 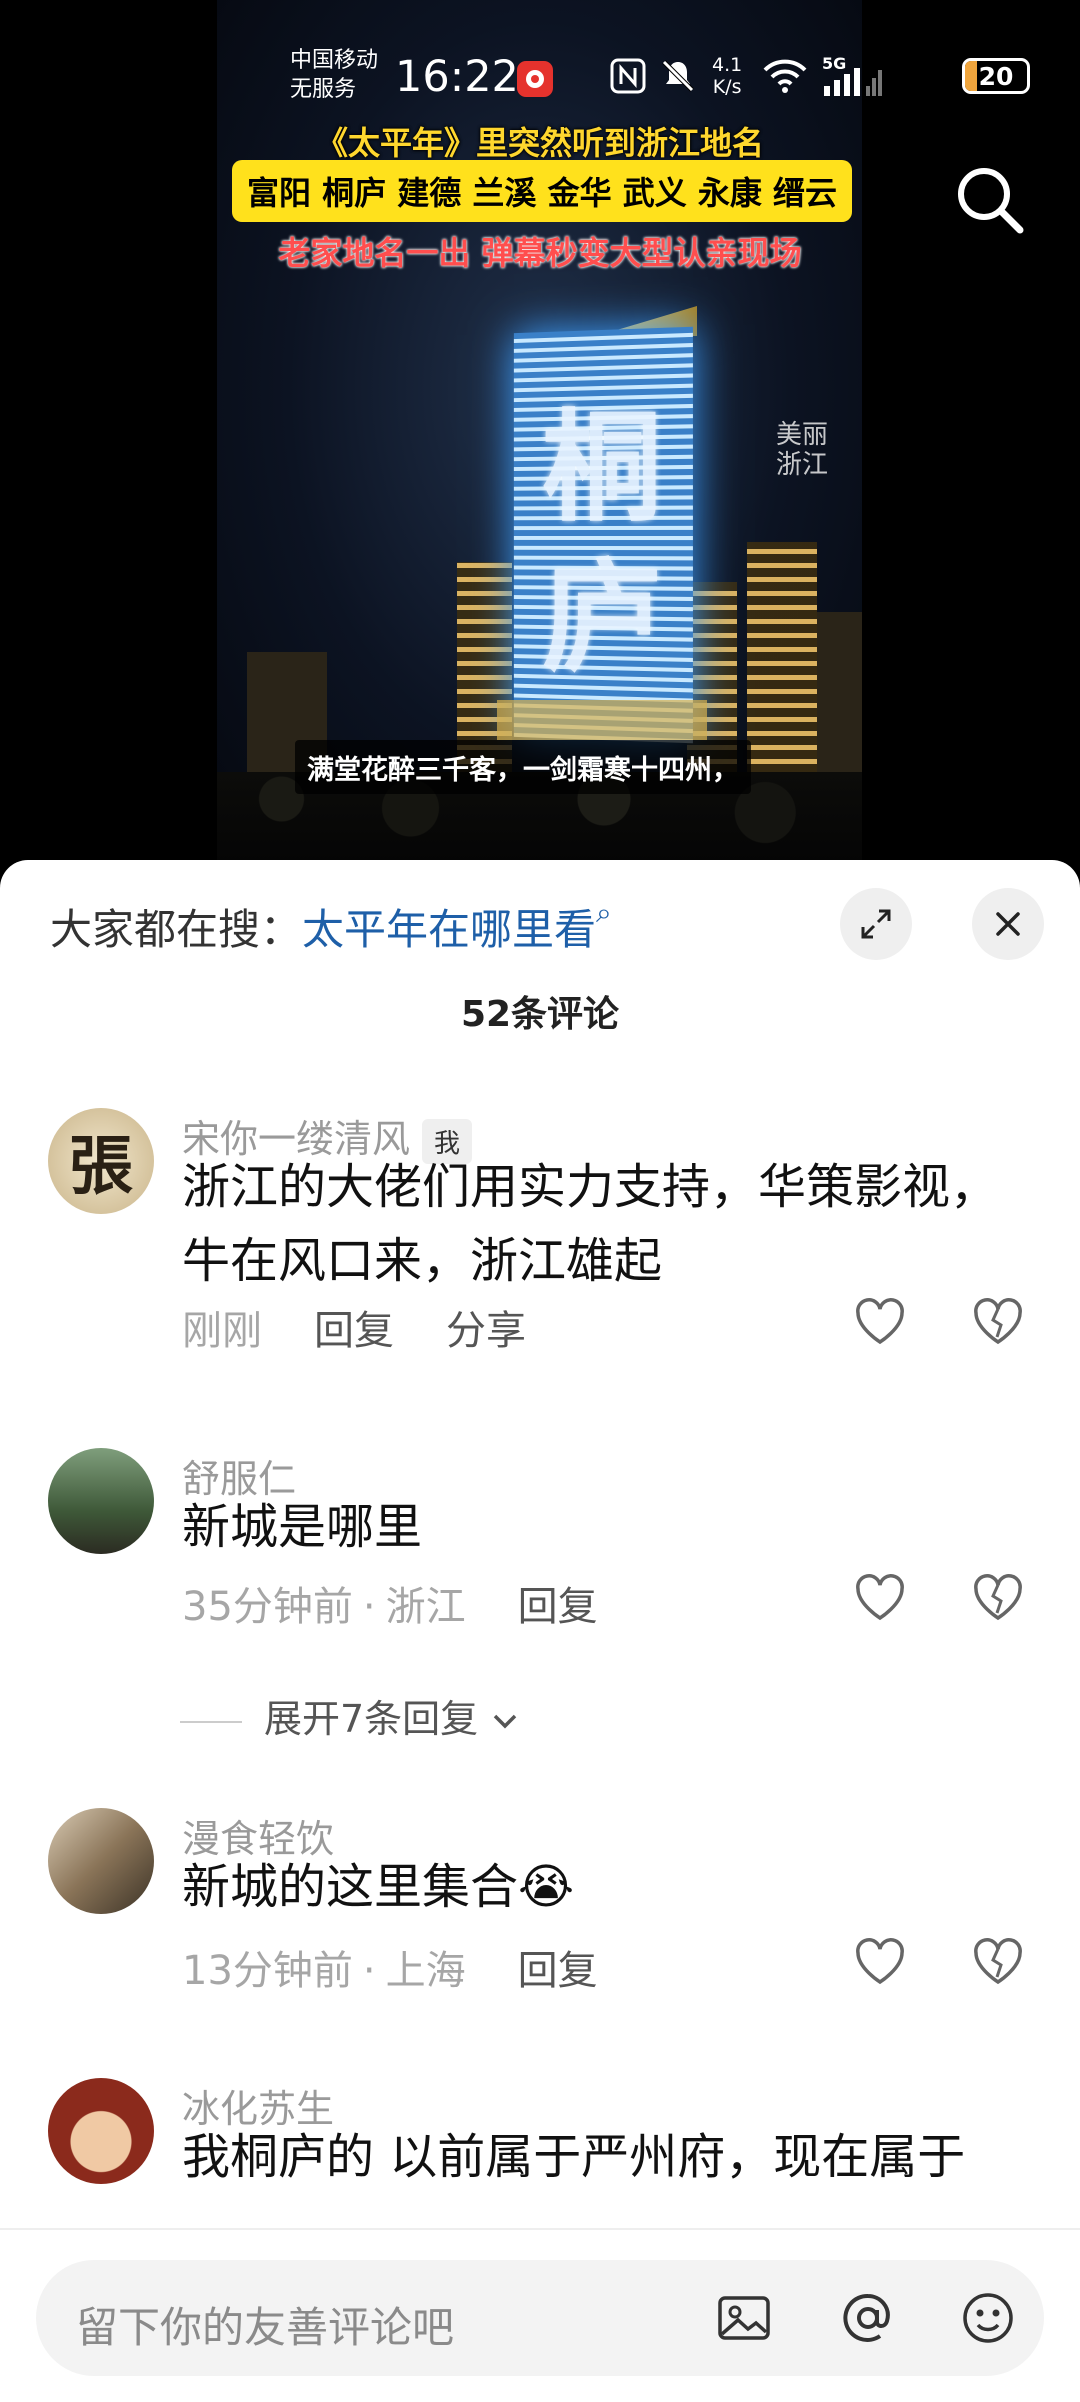 What do you see at coordinates (628, 78) in the screenshot?
I see `nfc-icon` at bounding box center [628, 78].